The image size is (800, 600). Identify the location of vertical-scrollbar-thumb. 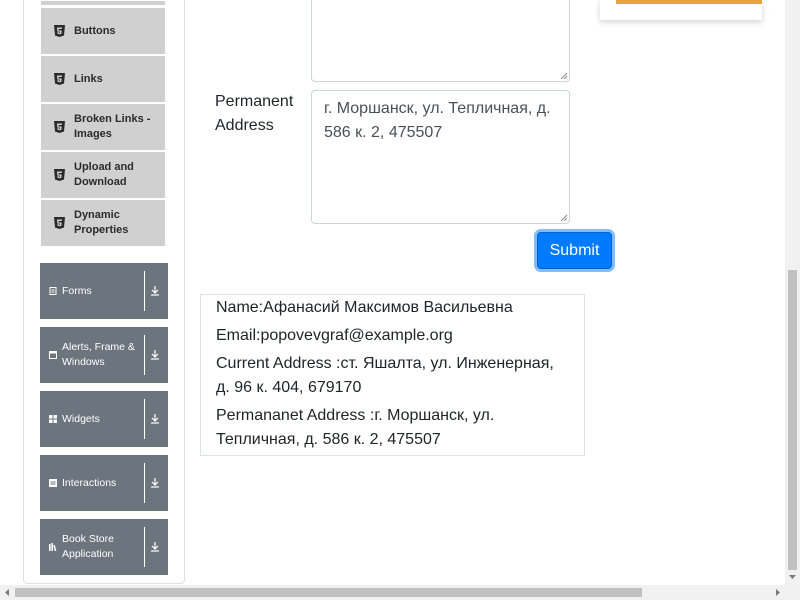
(792, 420).